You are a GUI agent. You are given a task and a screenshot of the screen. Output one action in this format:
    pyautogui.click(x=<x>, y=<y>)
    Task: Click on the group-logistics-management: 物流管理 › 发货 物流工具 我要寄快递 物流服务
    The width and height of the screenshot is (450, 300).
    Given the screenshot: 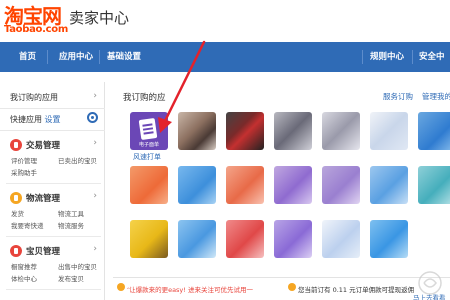 What is the action you would take?
    pyautogui.click(x=52, y=211)
    